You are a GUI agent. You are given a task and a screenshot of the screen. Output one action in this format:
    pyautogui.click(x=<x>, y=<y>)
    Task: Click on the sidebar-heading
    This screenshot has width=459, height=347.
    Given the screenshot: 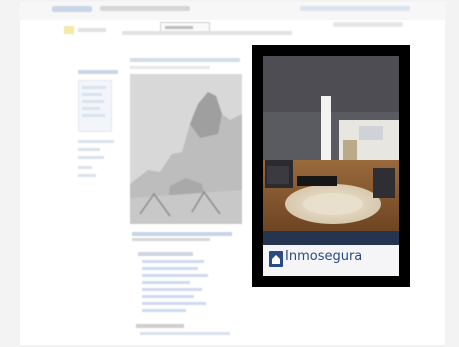 What is the action you would take?
    pyautogui.click(x=98, y=72)
    